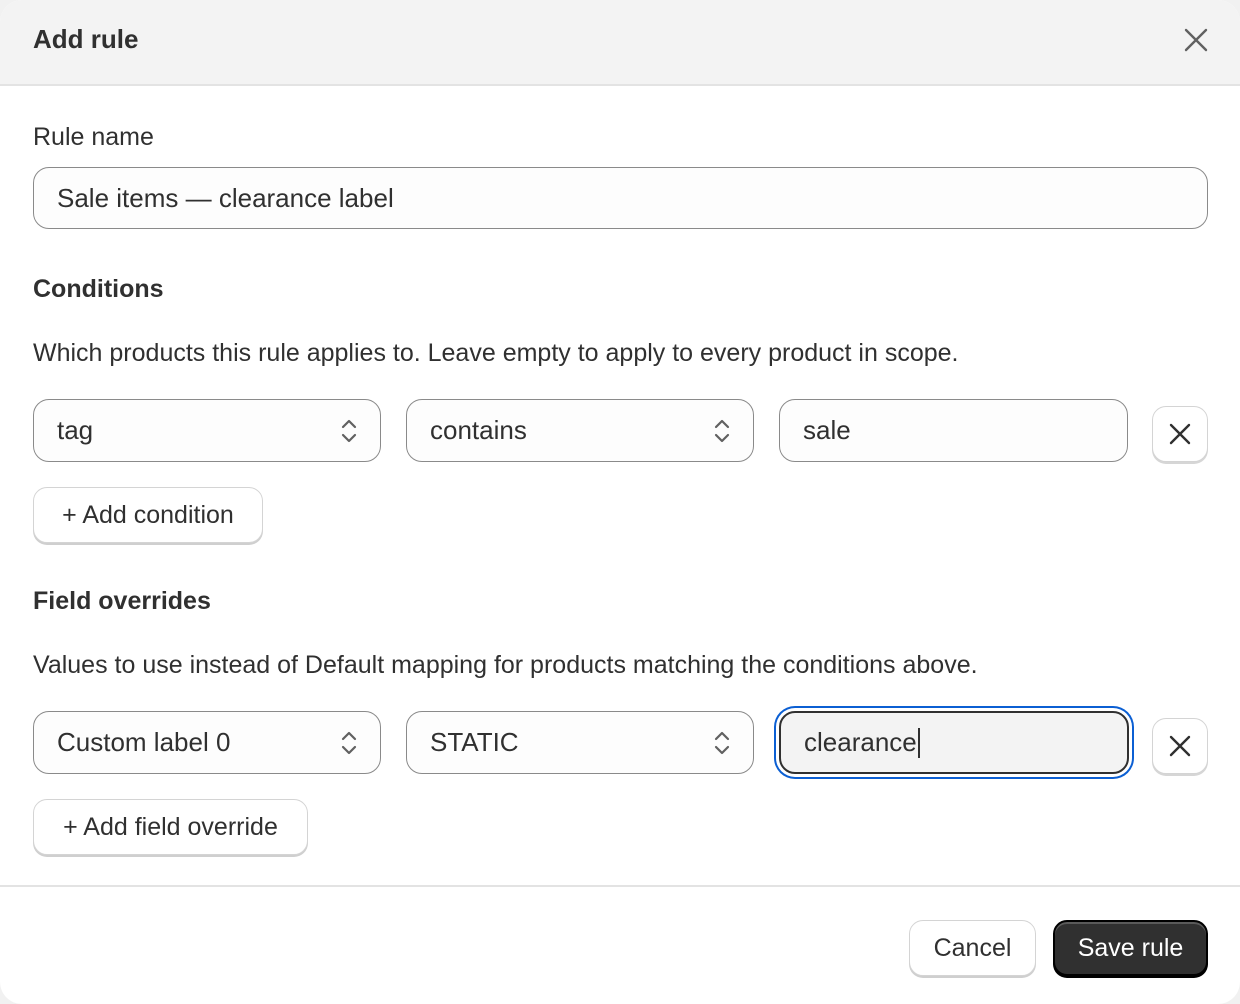 This screenshot has width=1240, height=1004. I want to click on condition-value-text: sale, so click(827, 430).